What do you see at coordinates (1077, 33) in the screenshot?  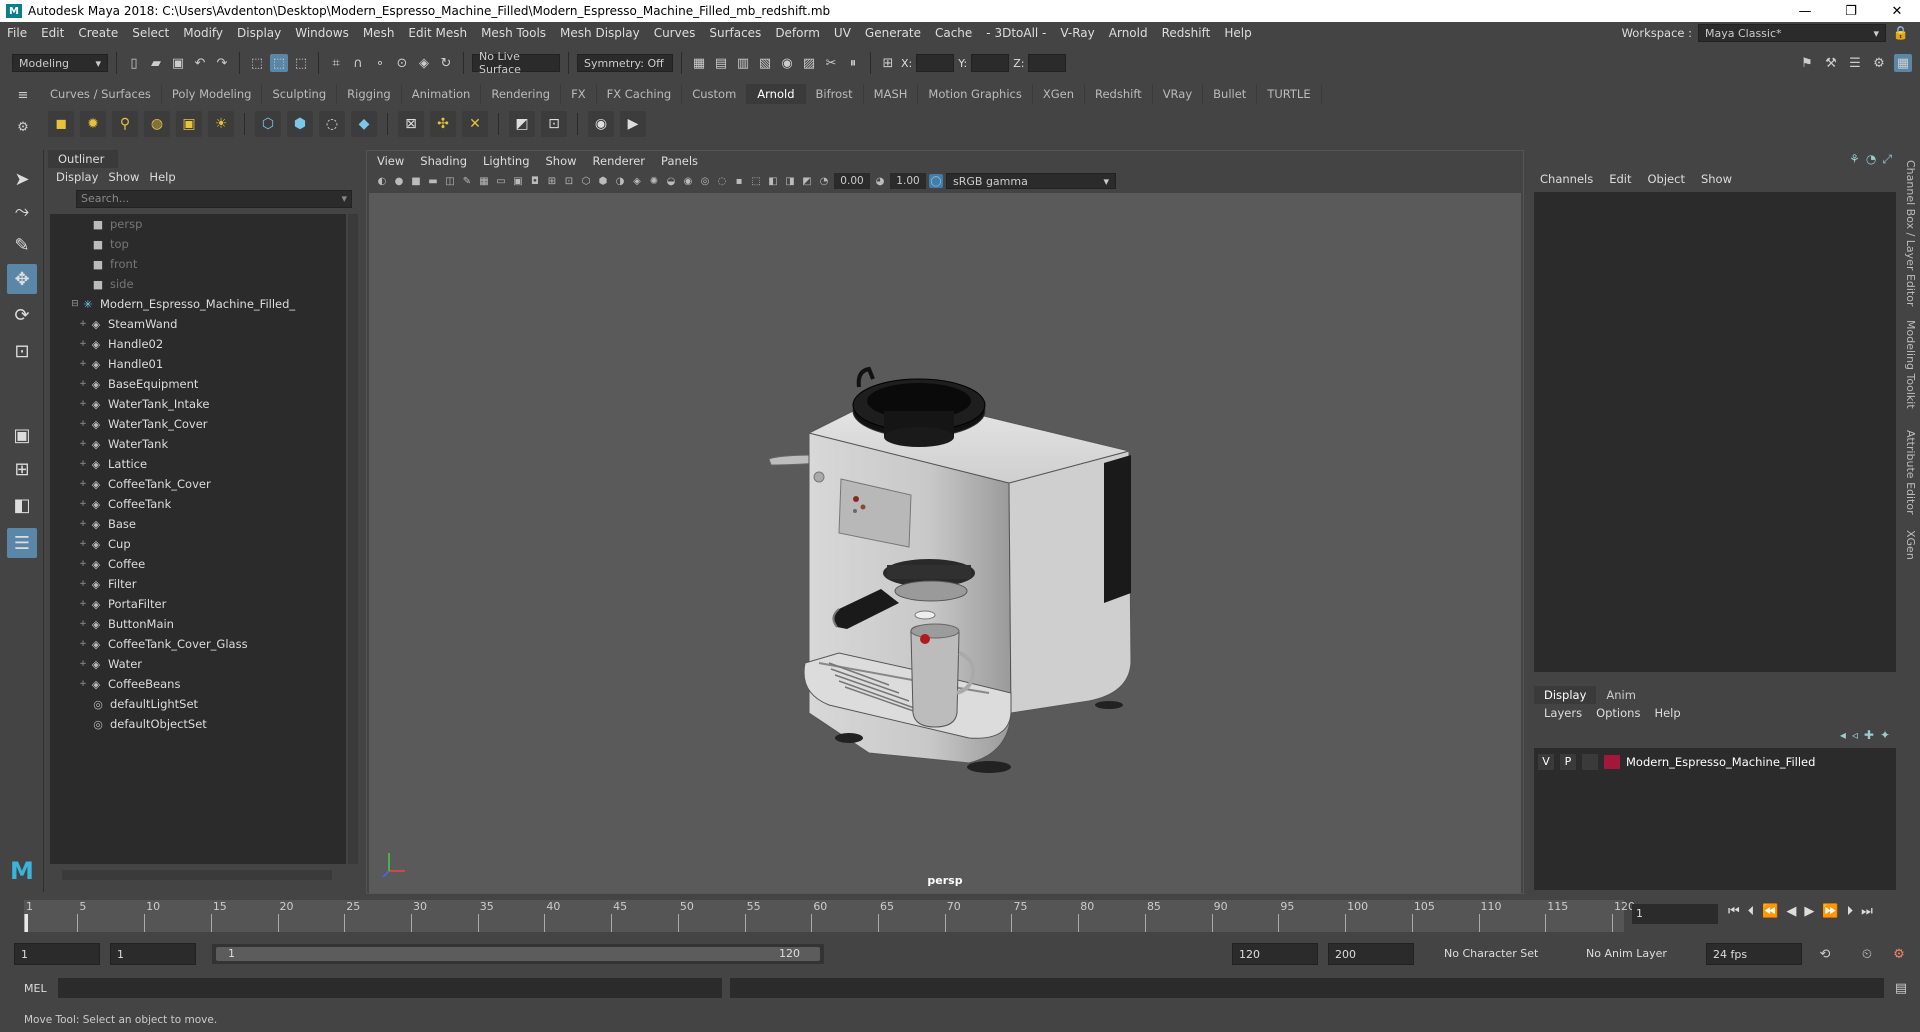 I see `menu-vray: V-Ray` at bounding box center [1077, 33].